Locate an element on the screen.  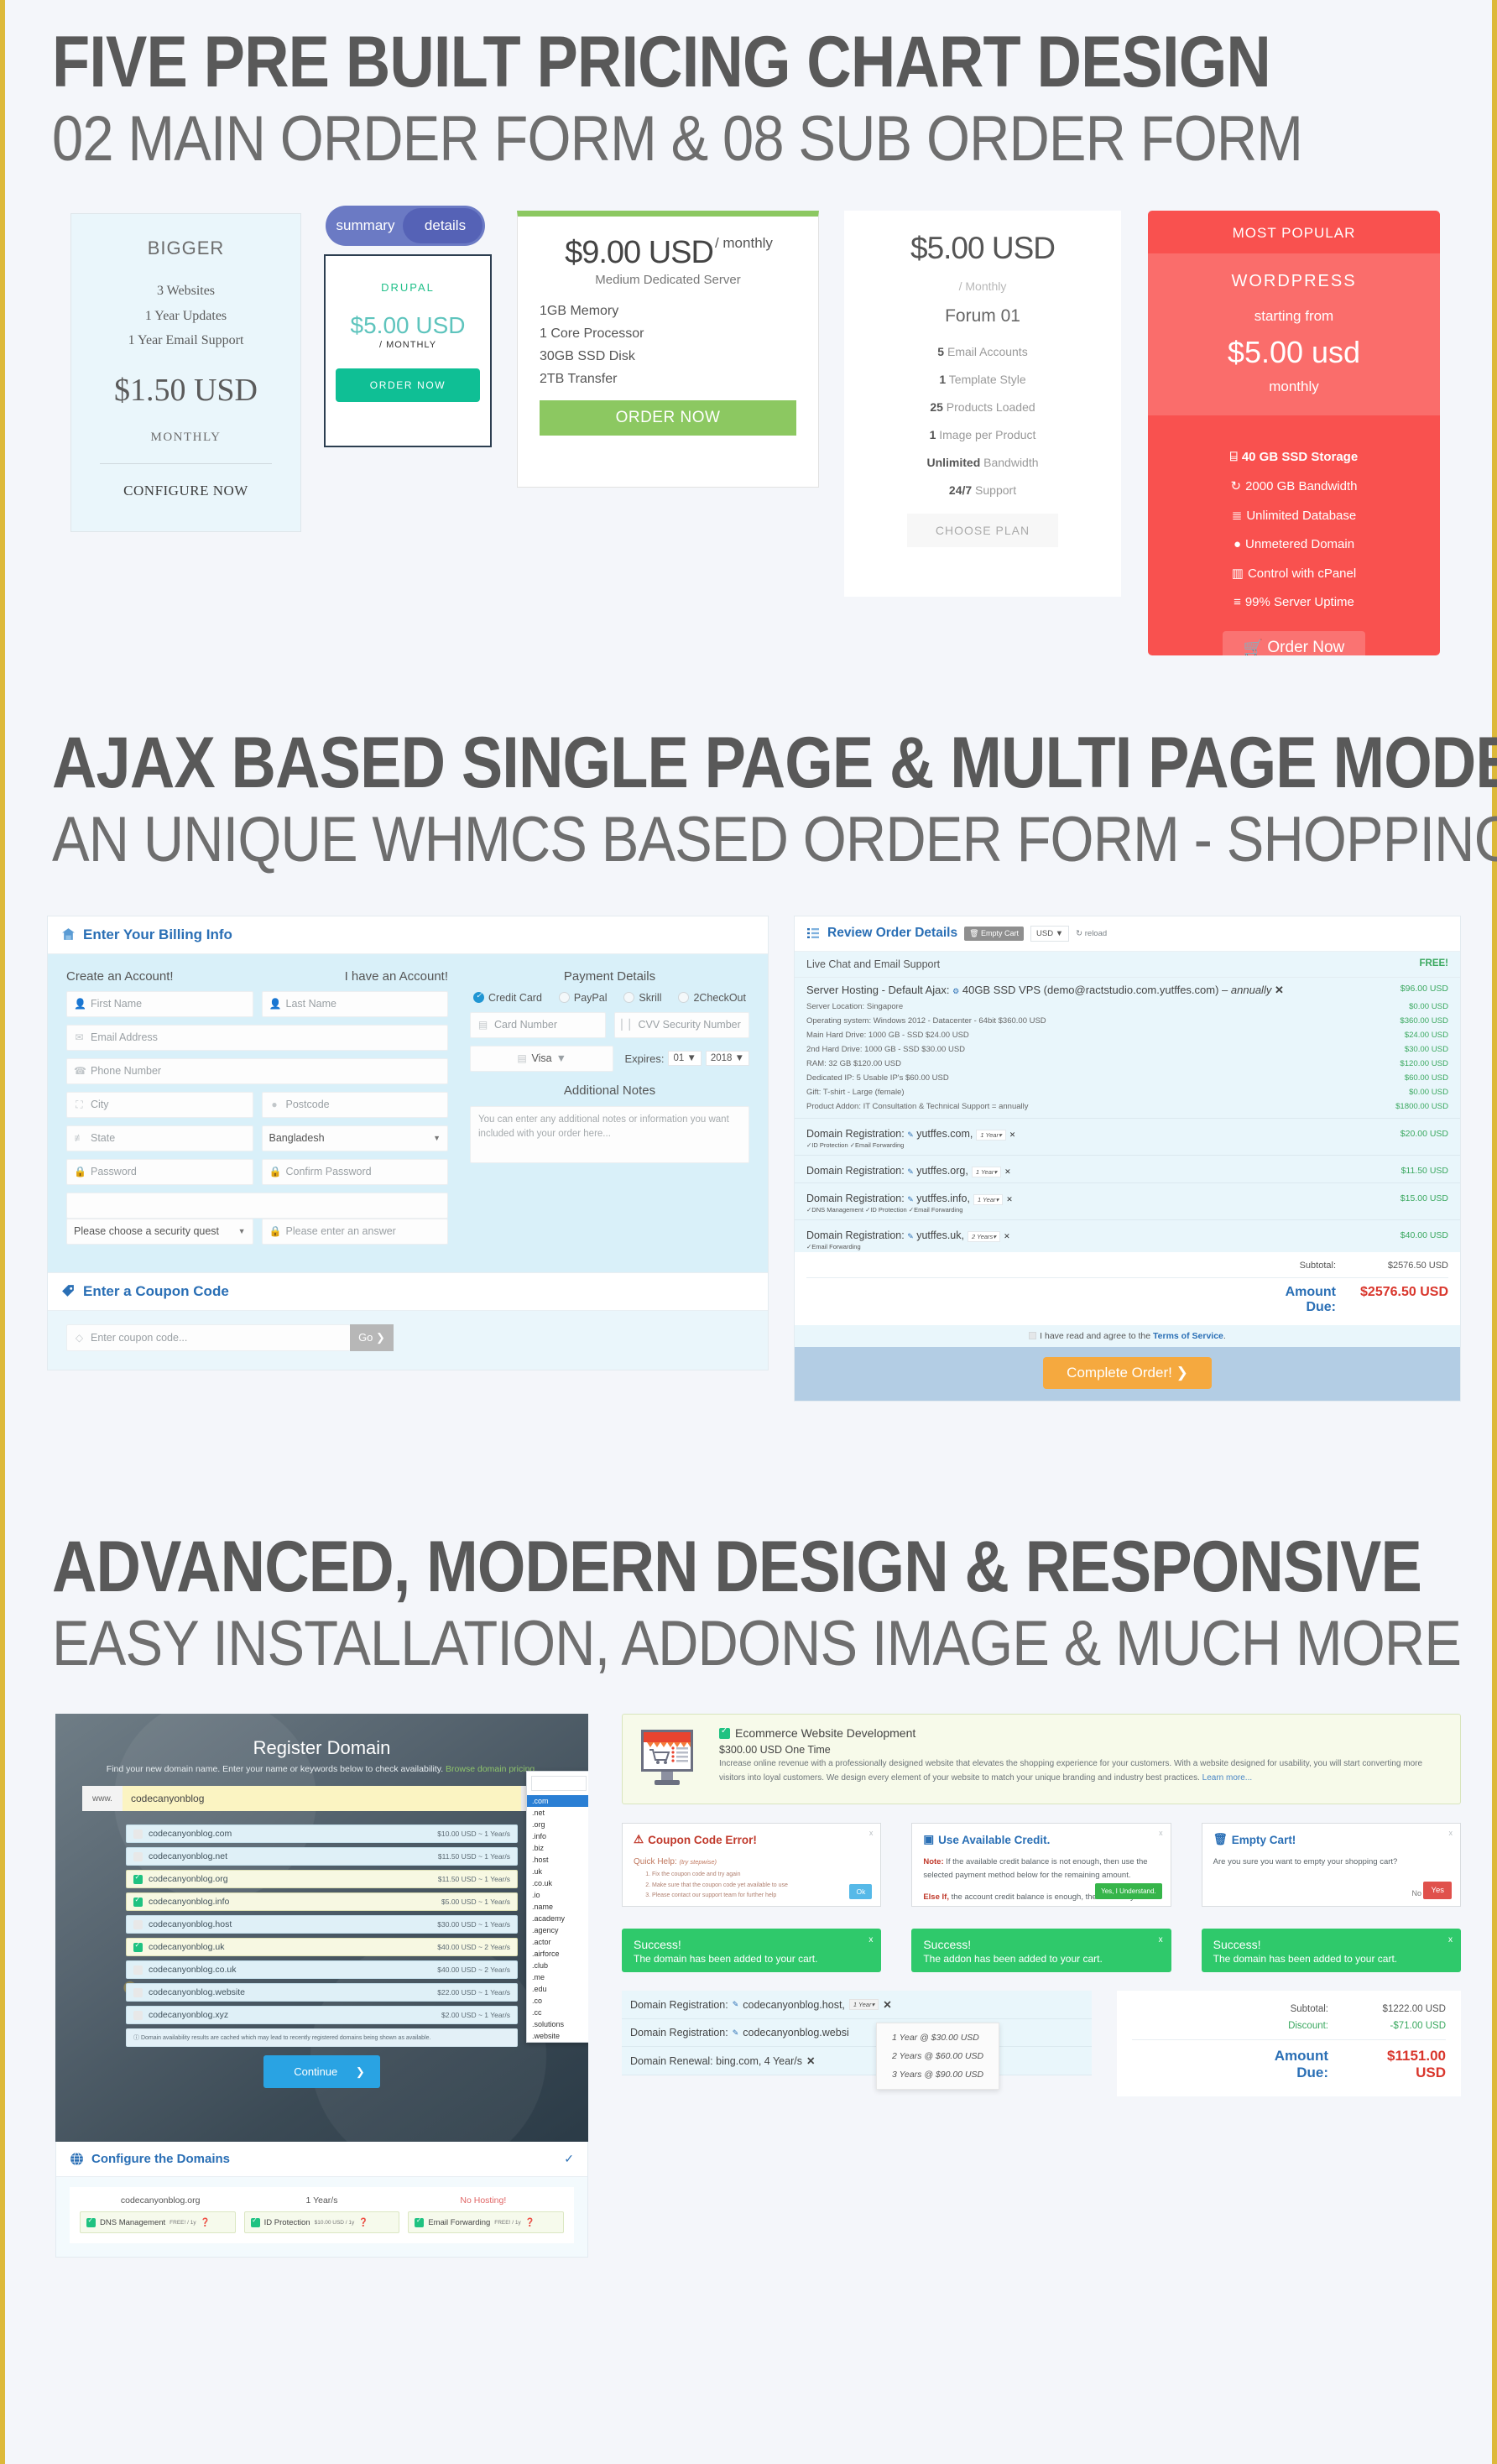
postcode-input: ● Postcode is located at coordinates (354, 1104).